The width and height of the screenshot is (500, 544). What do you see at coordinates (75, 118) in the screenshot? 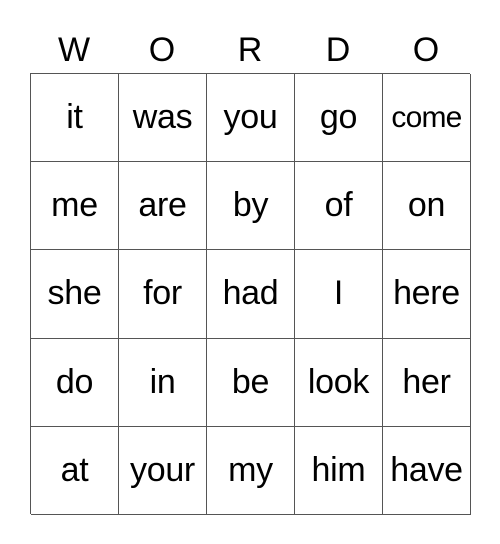
I see `bingo-cell: it` at bounding box center [75, 118].